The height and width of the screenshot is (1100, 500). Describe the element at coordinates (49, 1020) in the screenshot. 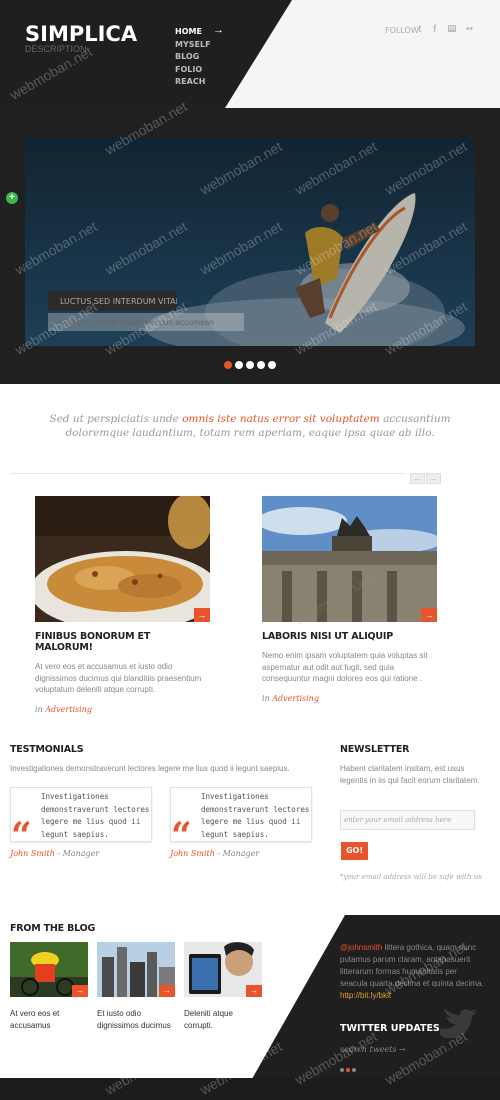

I see `blog-caption: At vero eos et accusamus` at that location.